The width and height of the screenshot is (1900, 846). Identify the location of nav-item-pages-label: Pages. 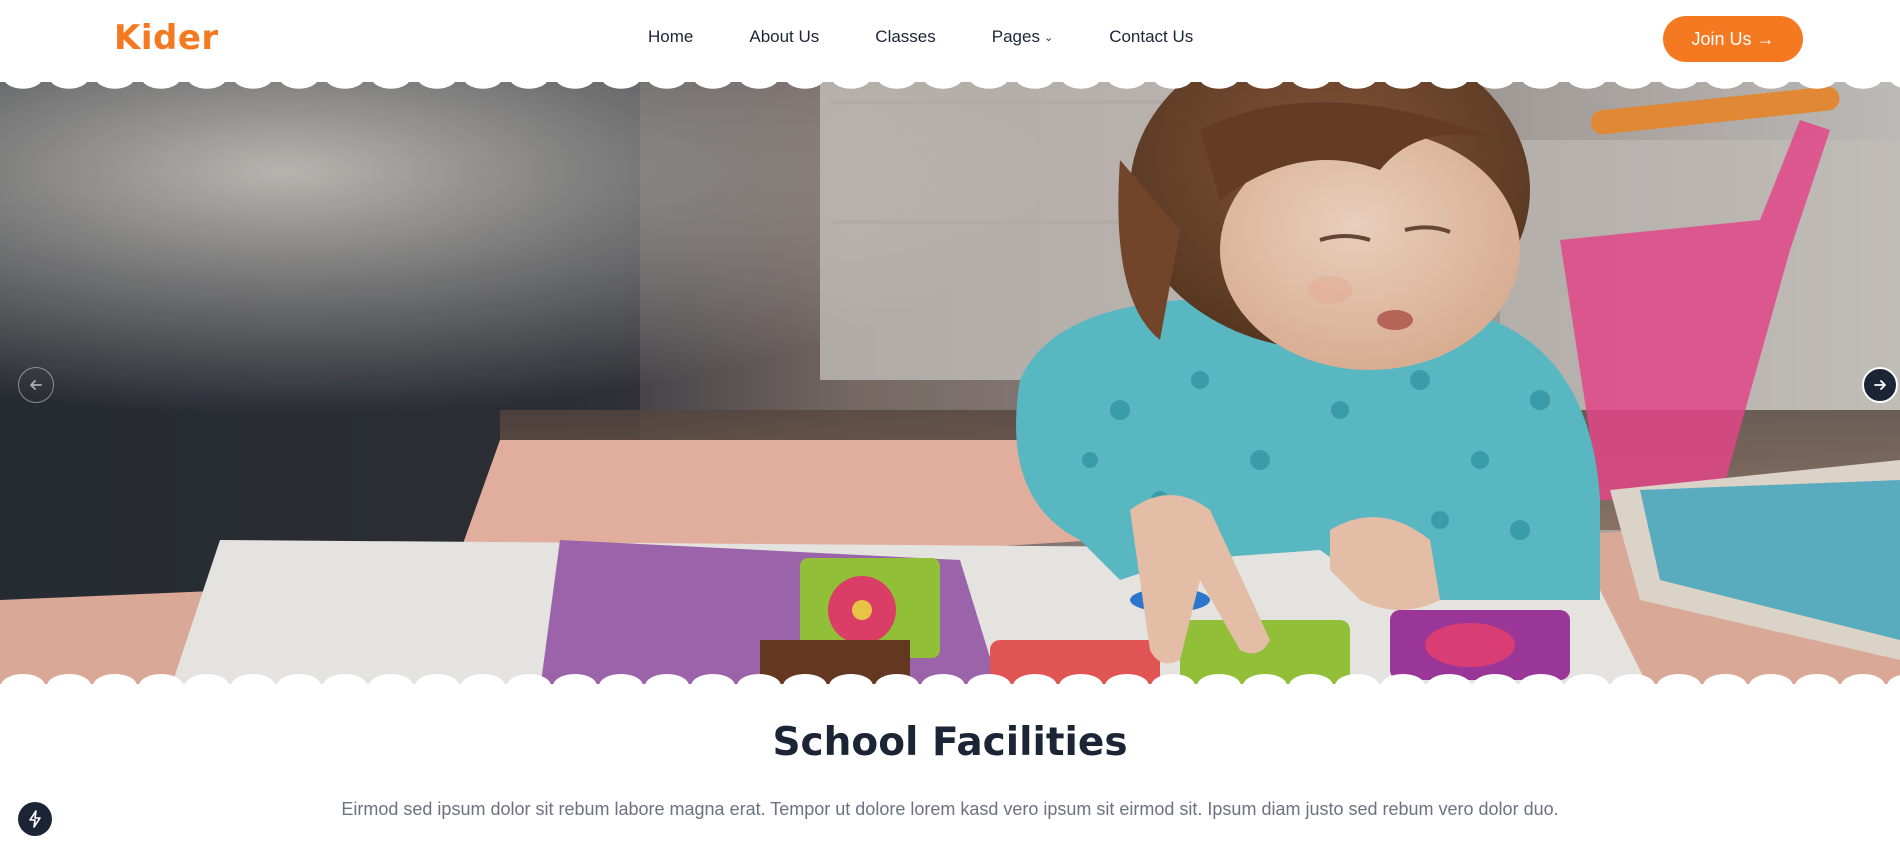
(1015, 36).